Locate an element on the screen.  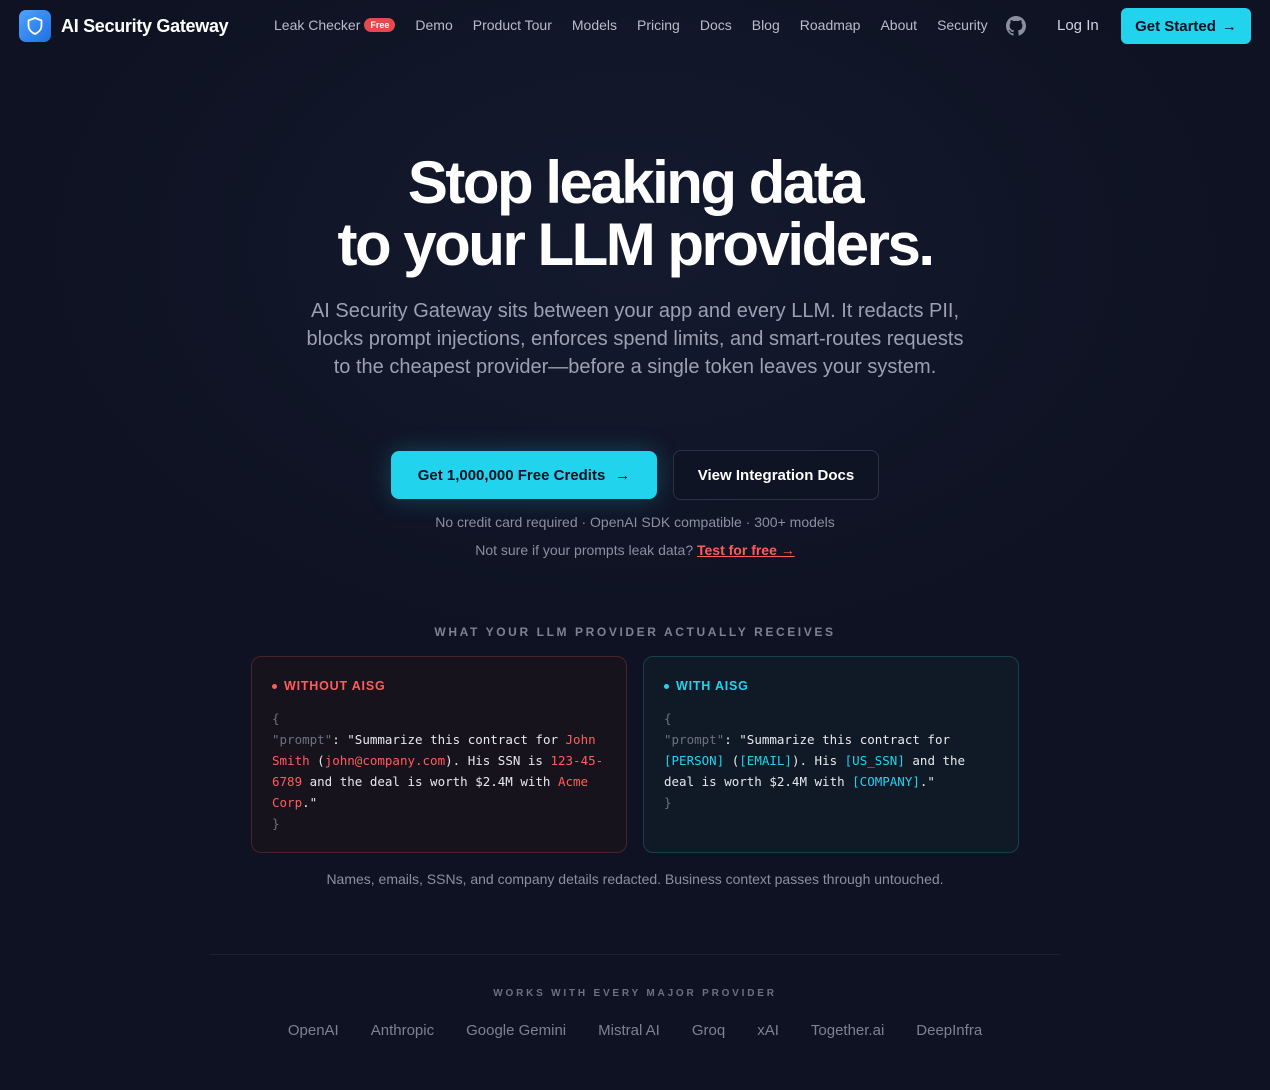
provider-anthropic: Anthropic is located at coordinates (402, 1030).